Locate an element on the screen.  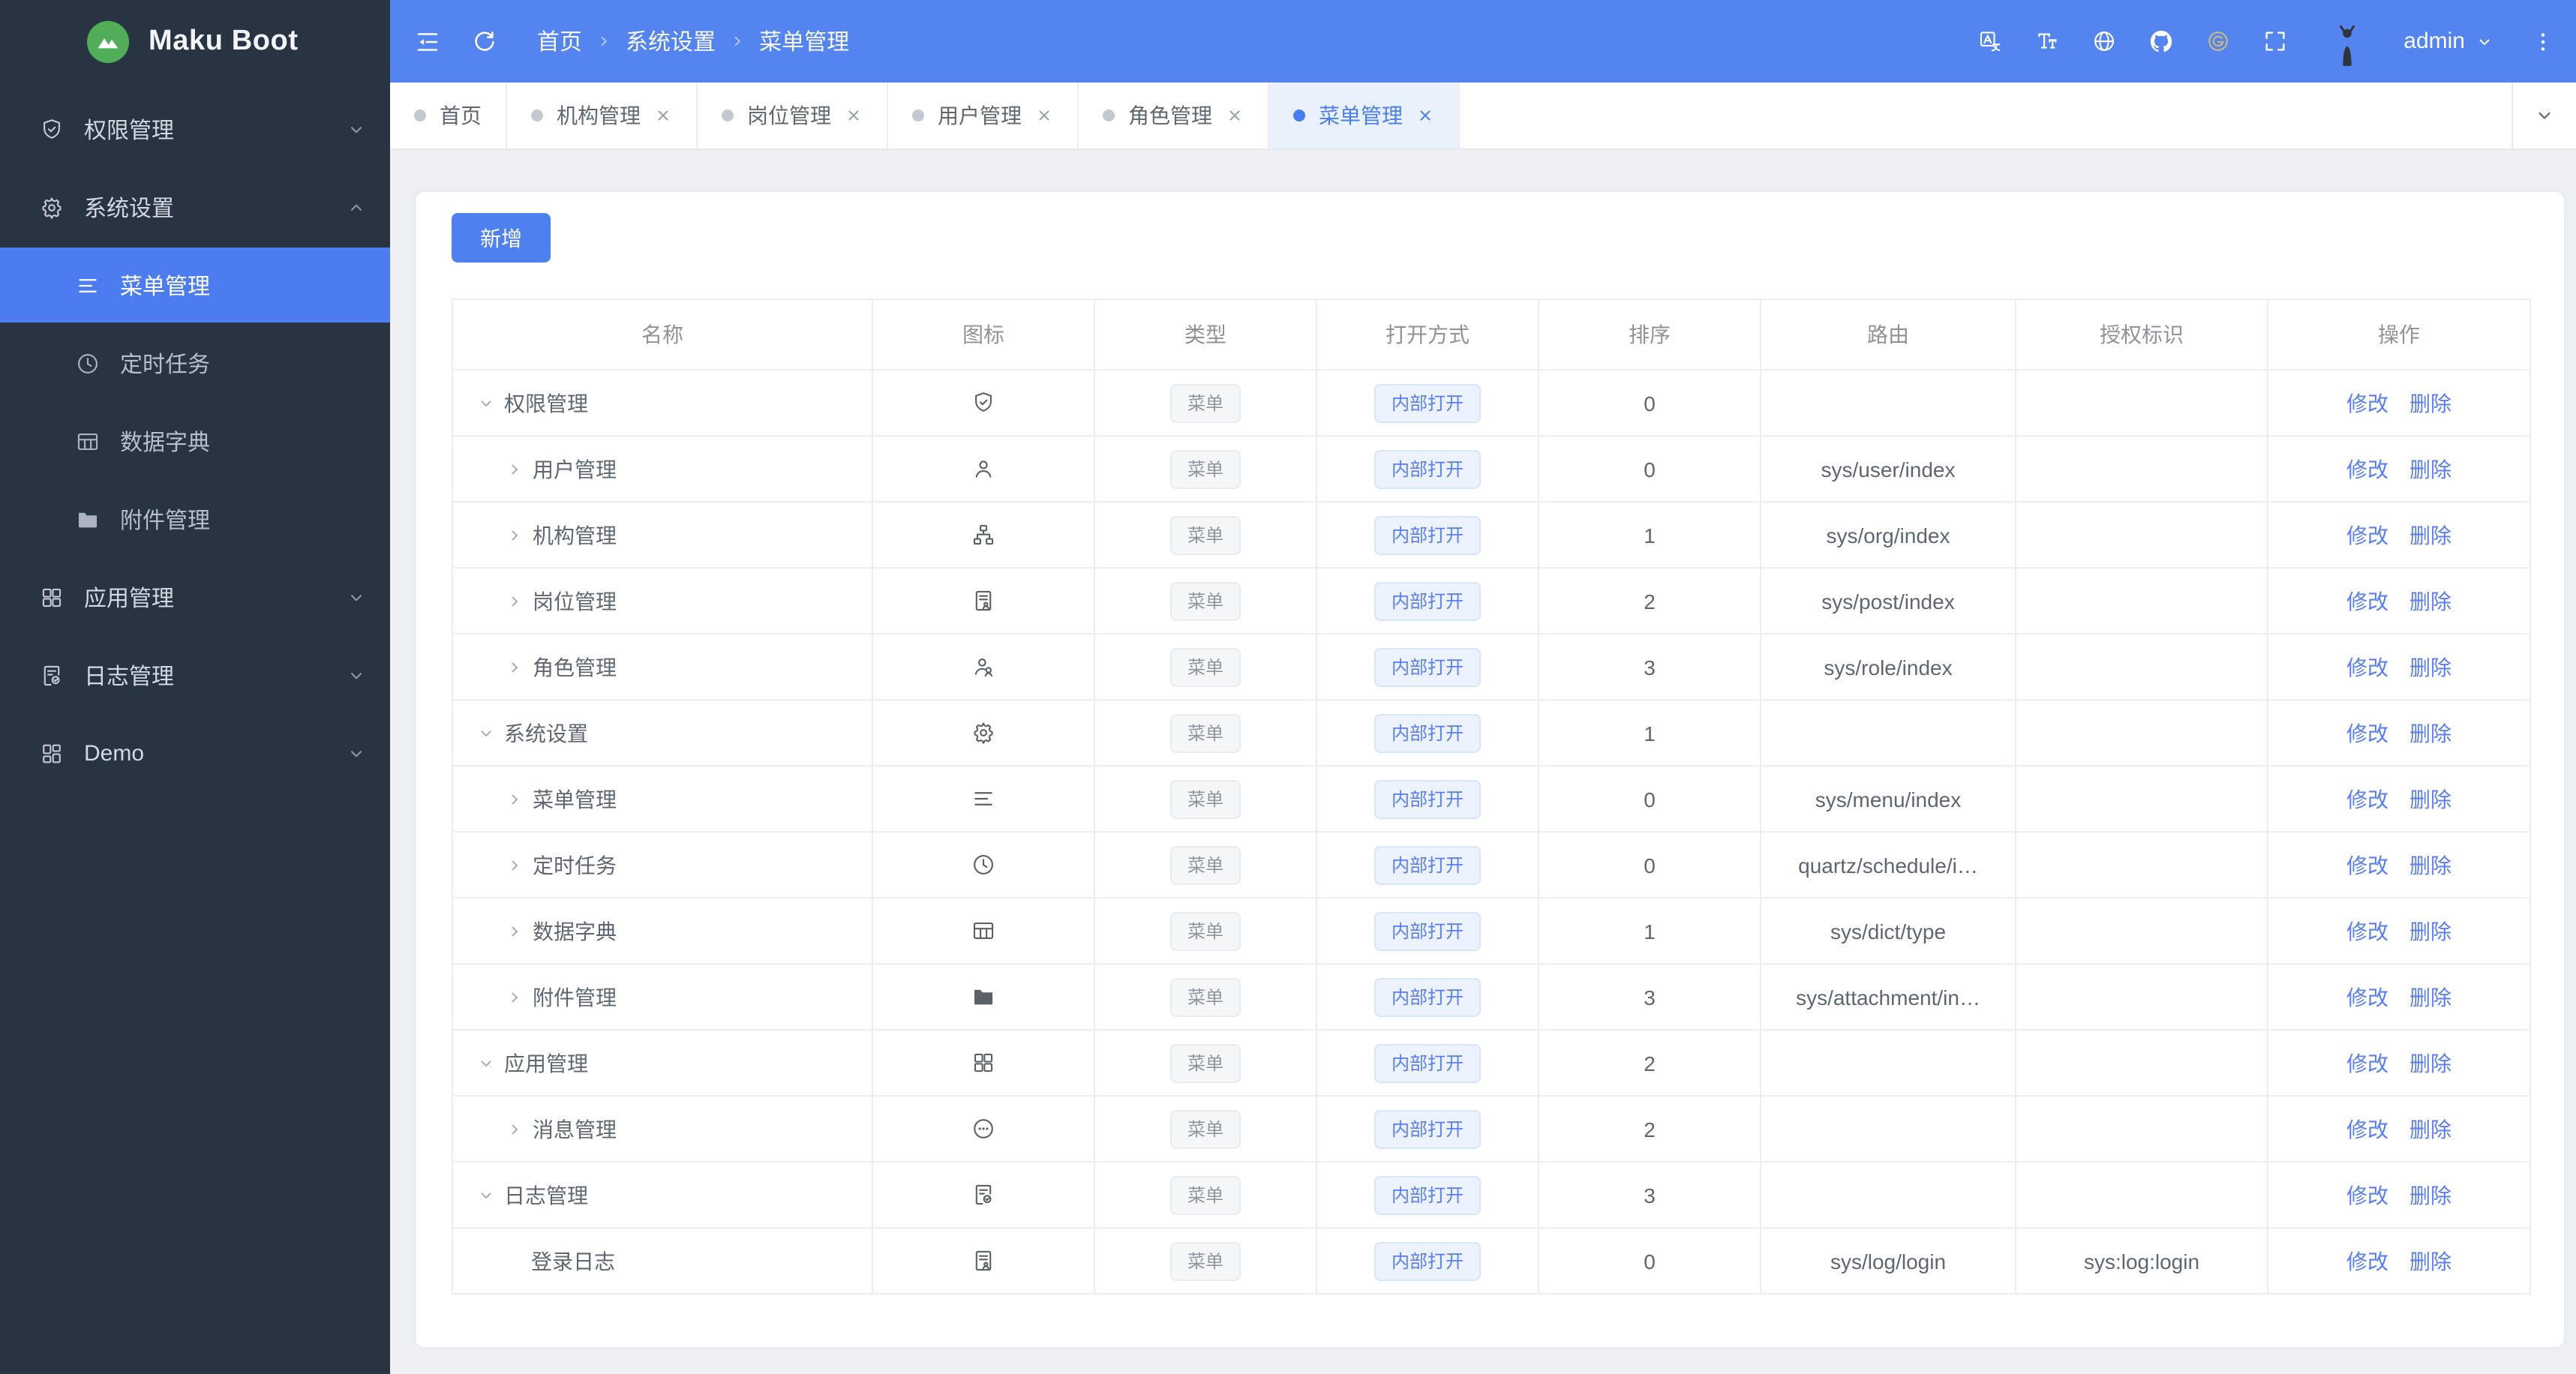
user-menu: admin is located at coordinates (2448, 41).